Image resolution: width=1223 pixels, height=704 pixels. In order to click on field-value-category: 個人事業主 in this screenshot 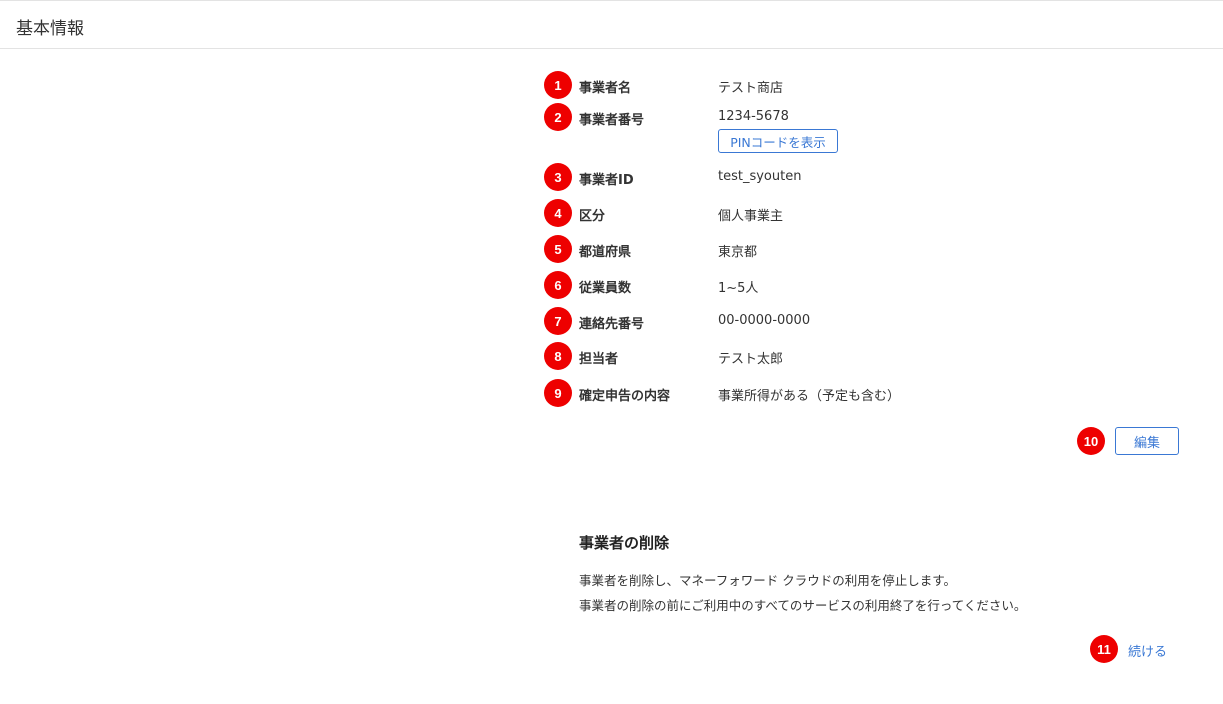, I will do `click(751, 216)`.